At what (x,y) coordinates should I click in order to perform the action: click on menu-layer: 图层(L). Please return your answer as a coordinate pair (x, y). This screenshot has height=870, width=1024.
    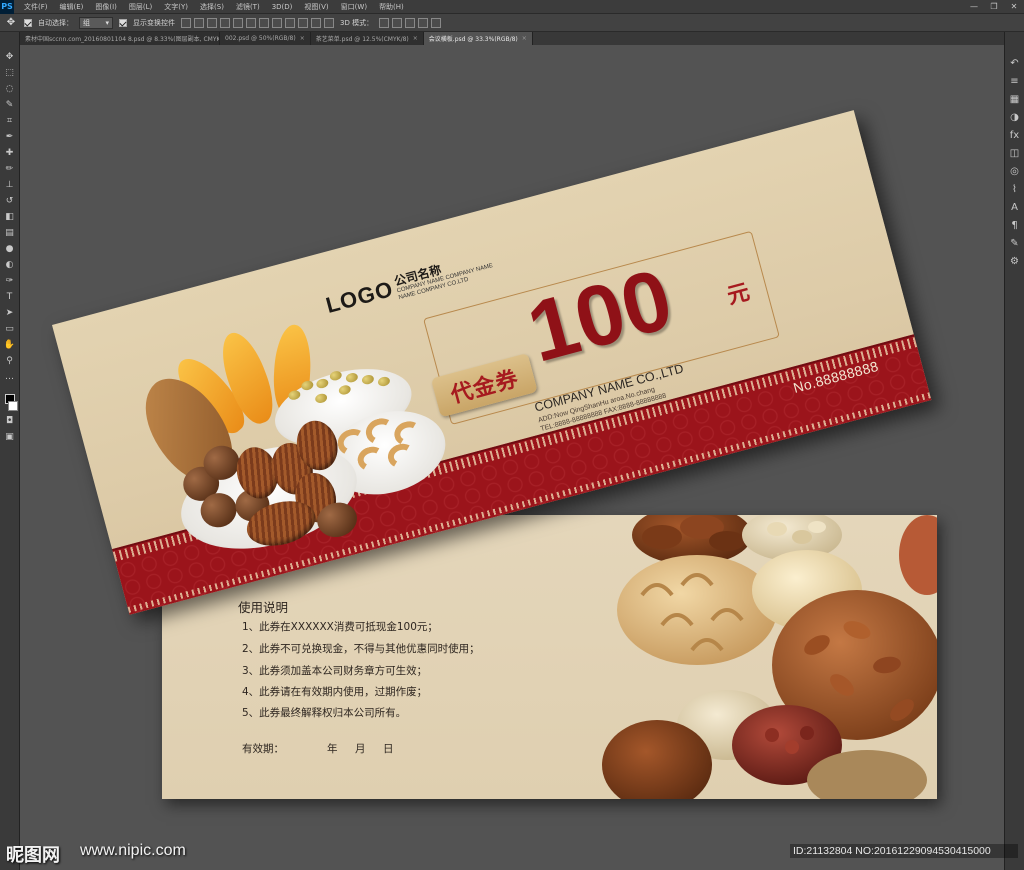
    Looking at the image, I should click on (140, 7).